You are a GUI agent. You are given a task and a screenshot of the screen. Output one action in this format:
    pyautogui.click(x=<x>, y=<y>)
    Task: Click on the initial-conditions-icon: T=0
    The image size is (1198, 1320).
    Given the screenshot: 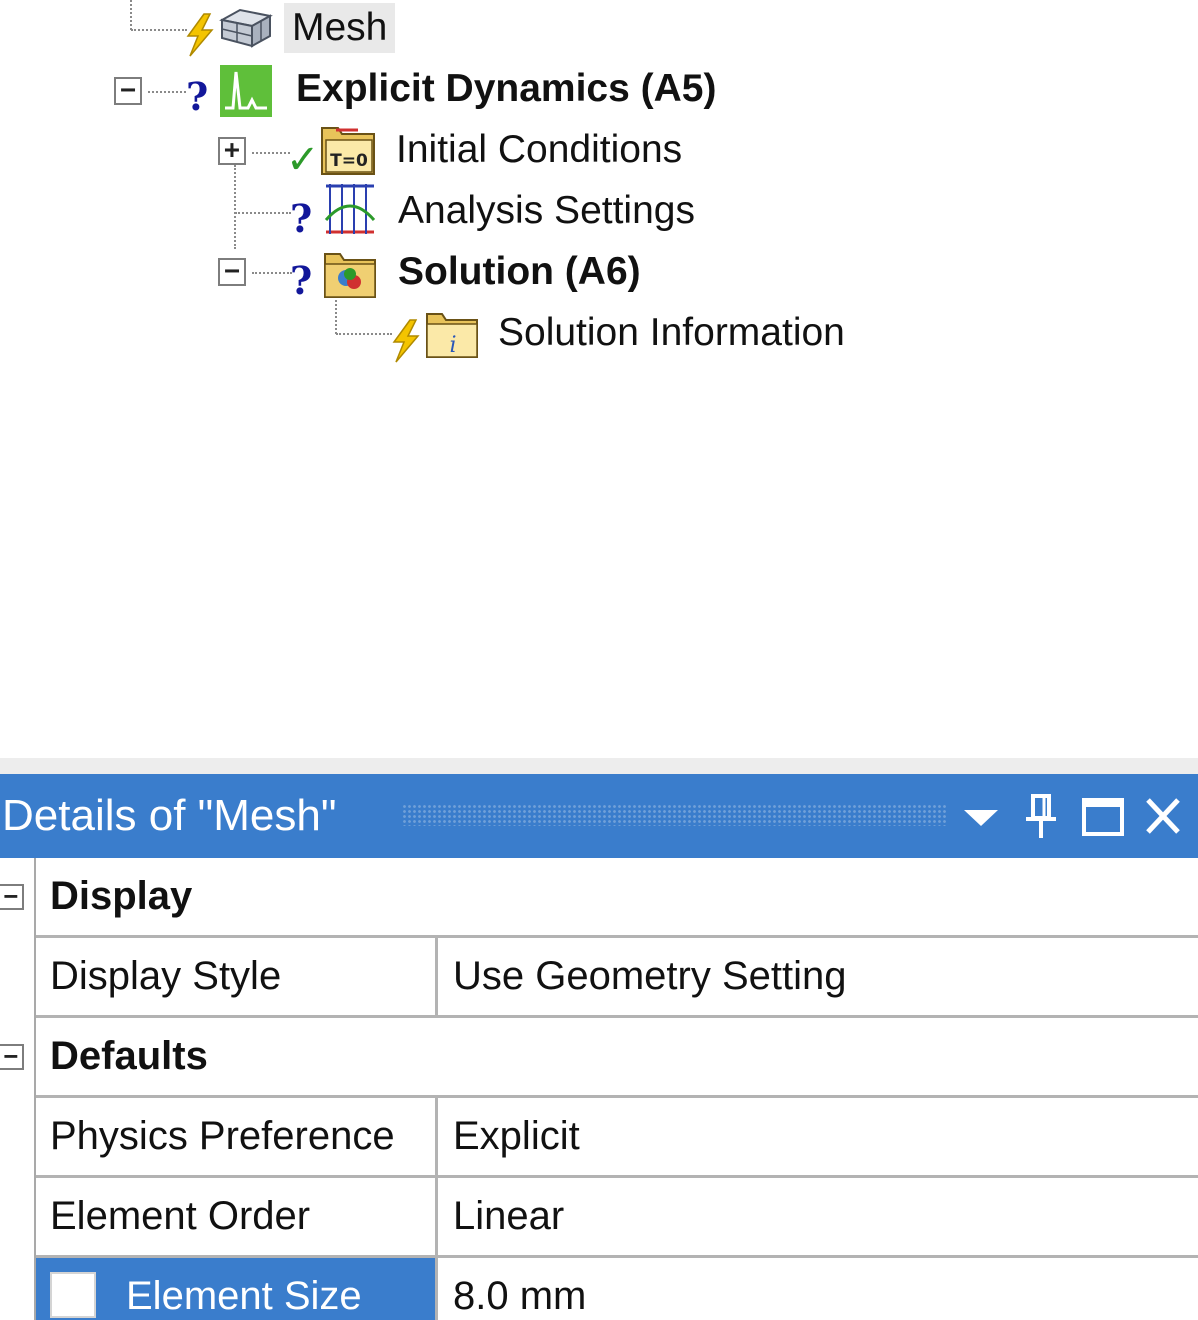 What is the action you would take?
    pyautogui.click(x=348, y=151)
    